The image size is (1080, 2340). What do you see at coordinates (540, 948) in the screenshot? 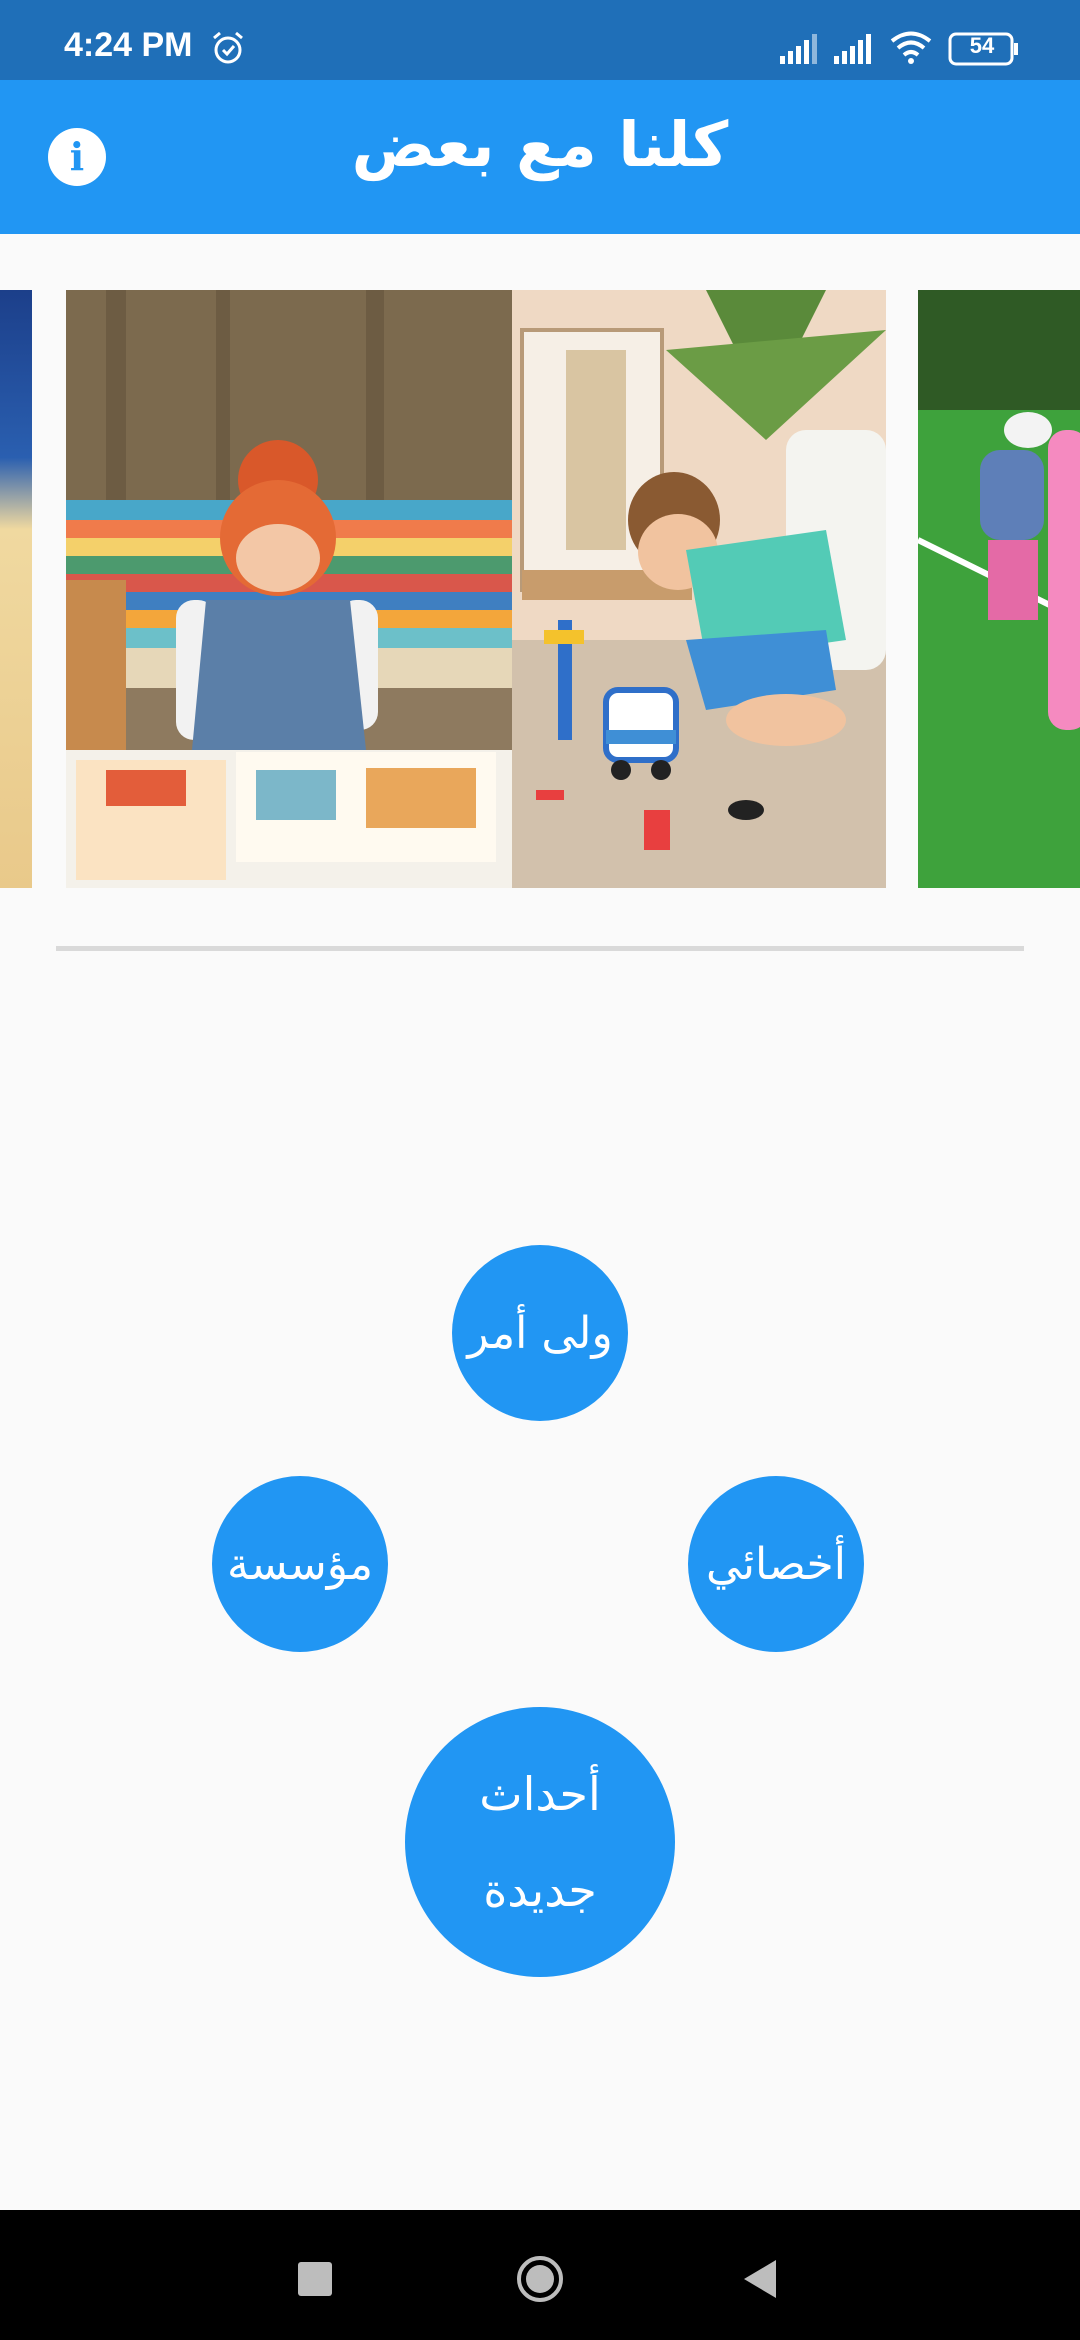
I see `divider` at bounding box center [540, 948].